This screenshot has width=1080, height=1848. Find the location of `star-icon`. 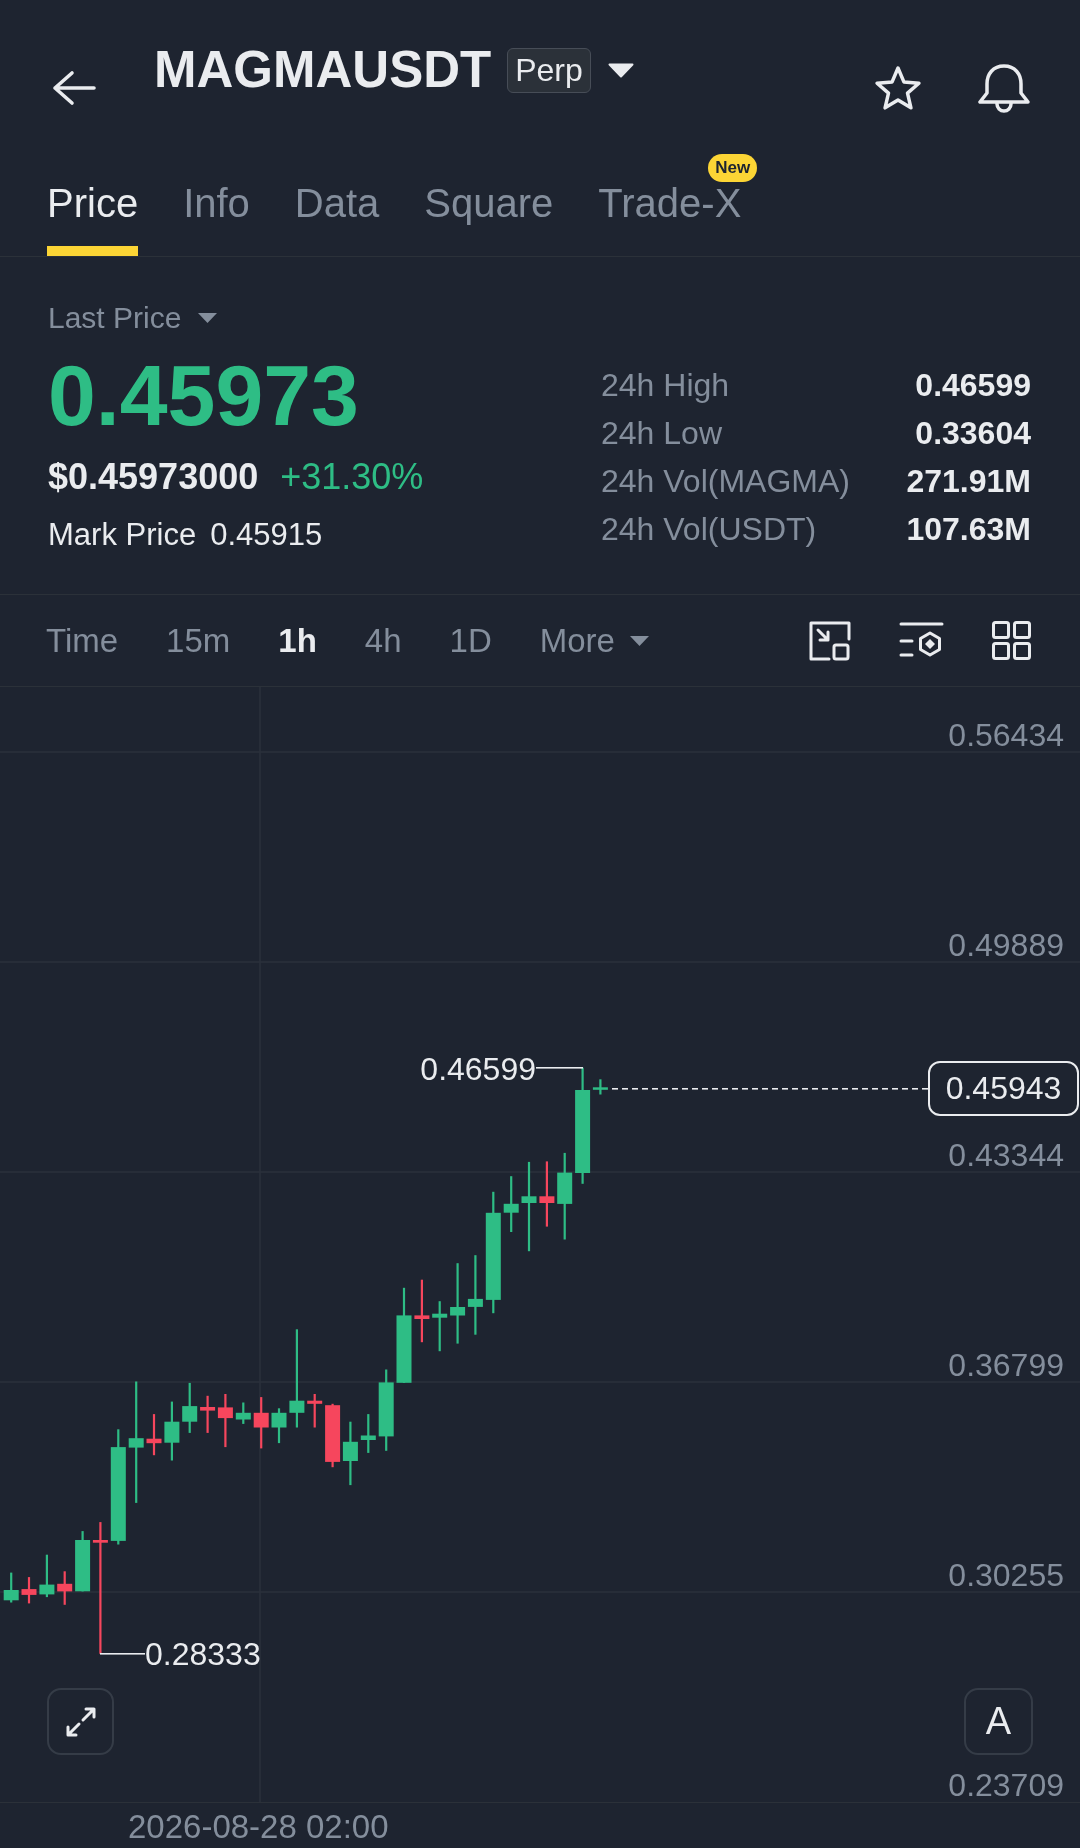

star-icon is located at coordinates (898, 88).